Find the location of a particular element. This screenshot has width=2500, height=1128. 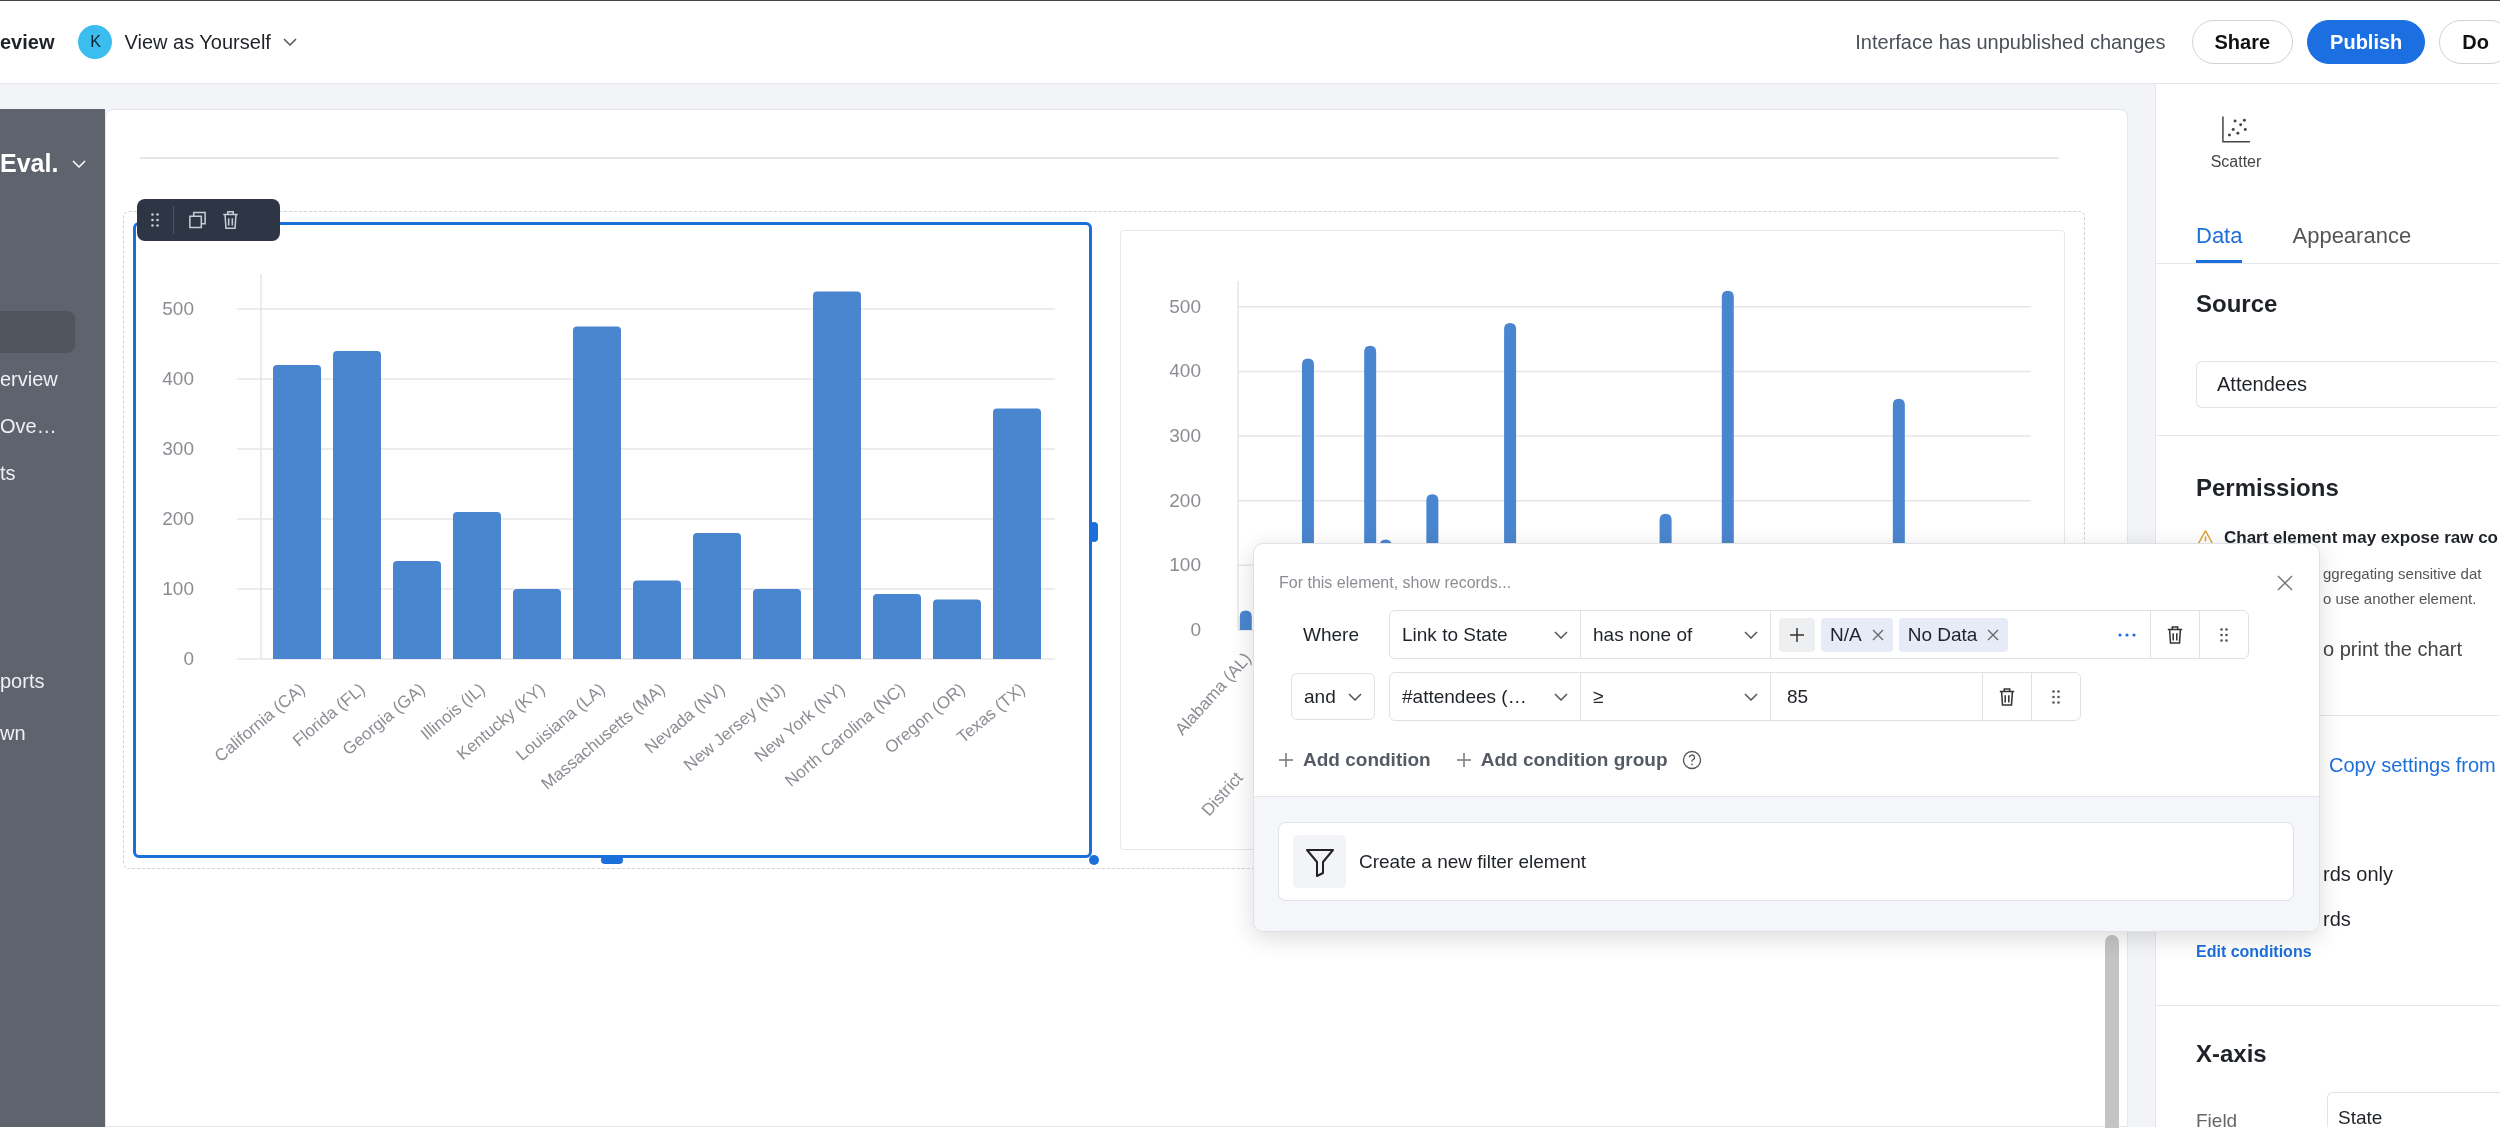

chart-type-label: Scatter is located at coordinates (2236, 162).